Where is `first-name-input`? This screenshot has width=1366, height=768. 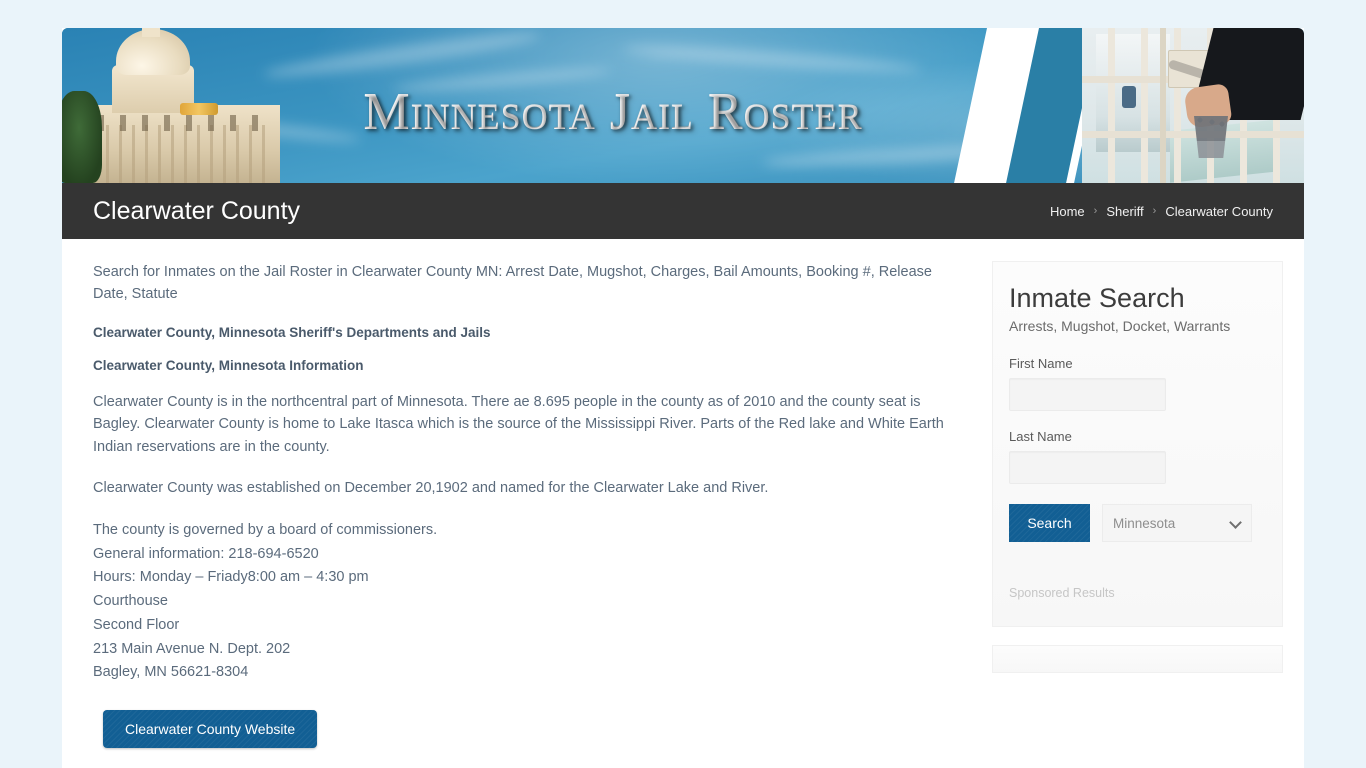 first-name-input is located at coordinates (1087, 395).